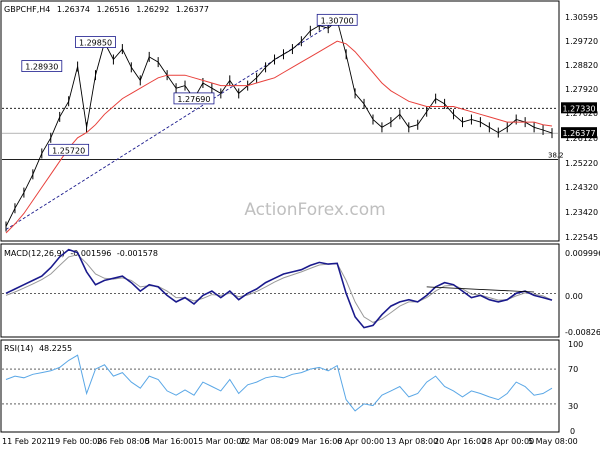 This screenshot has width=600, height=454. I want to click on header-low: 1.26292, so click(152, 9).